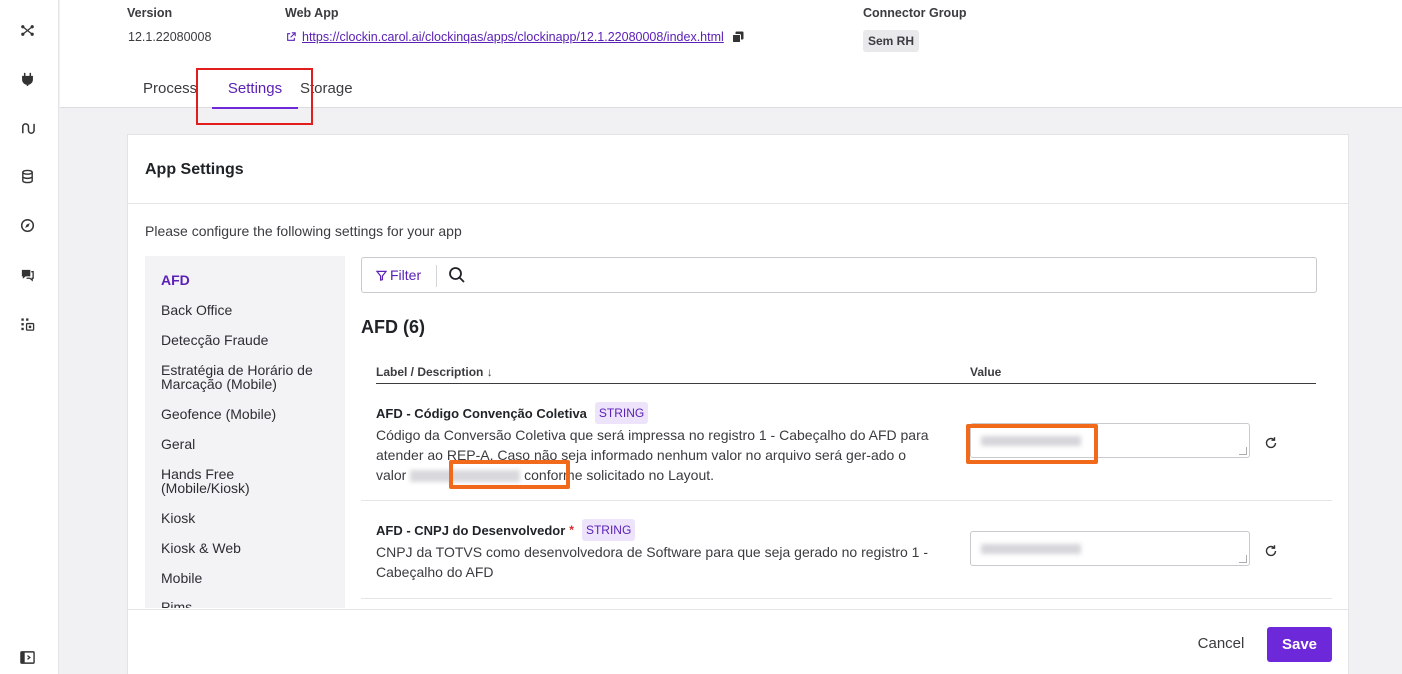 This screenshot has height=674, width=1402. Describe the element at coordinates (246, 518) in the screenshot. I see `category-item-kiosk: Kiosk` at that location.